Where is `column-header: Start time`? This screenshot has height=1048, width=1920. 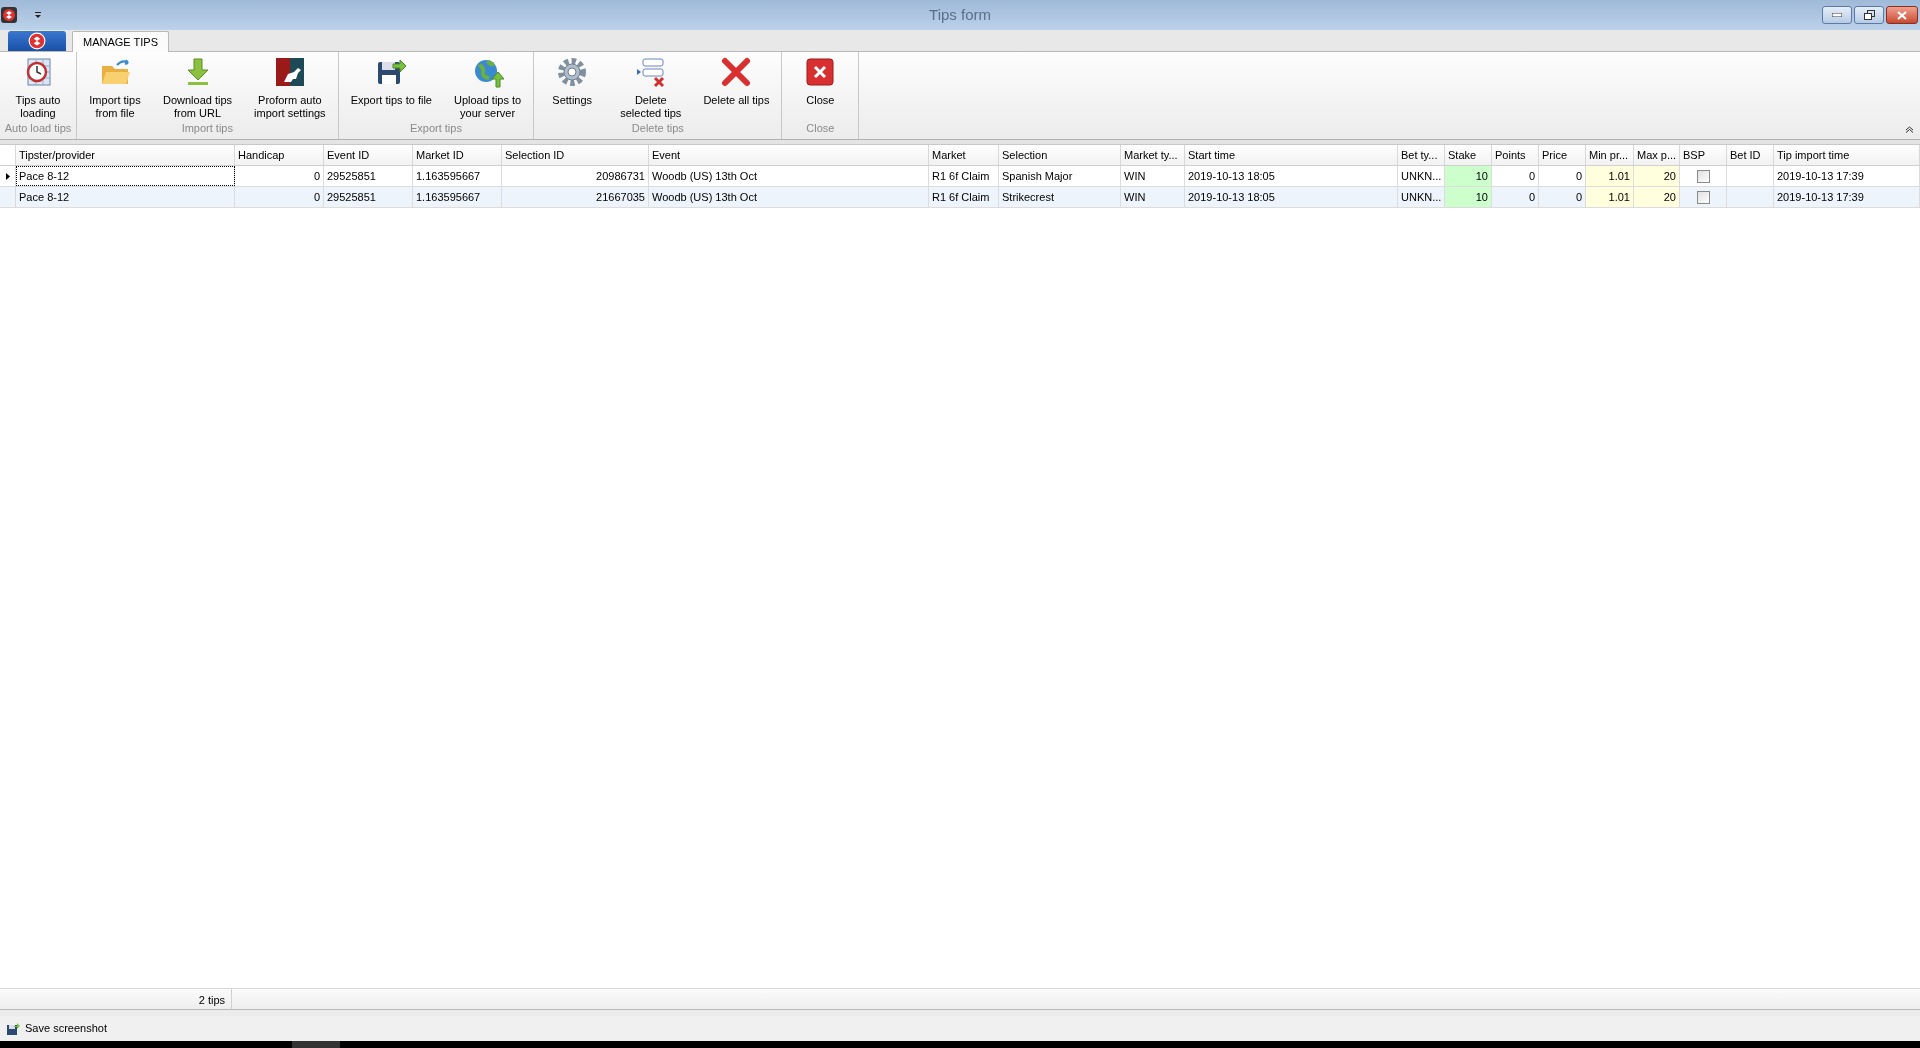 column-header: Start time is located at coordinates (1291, 155).